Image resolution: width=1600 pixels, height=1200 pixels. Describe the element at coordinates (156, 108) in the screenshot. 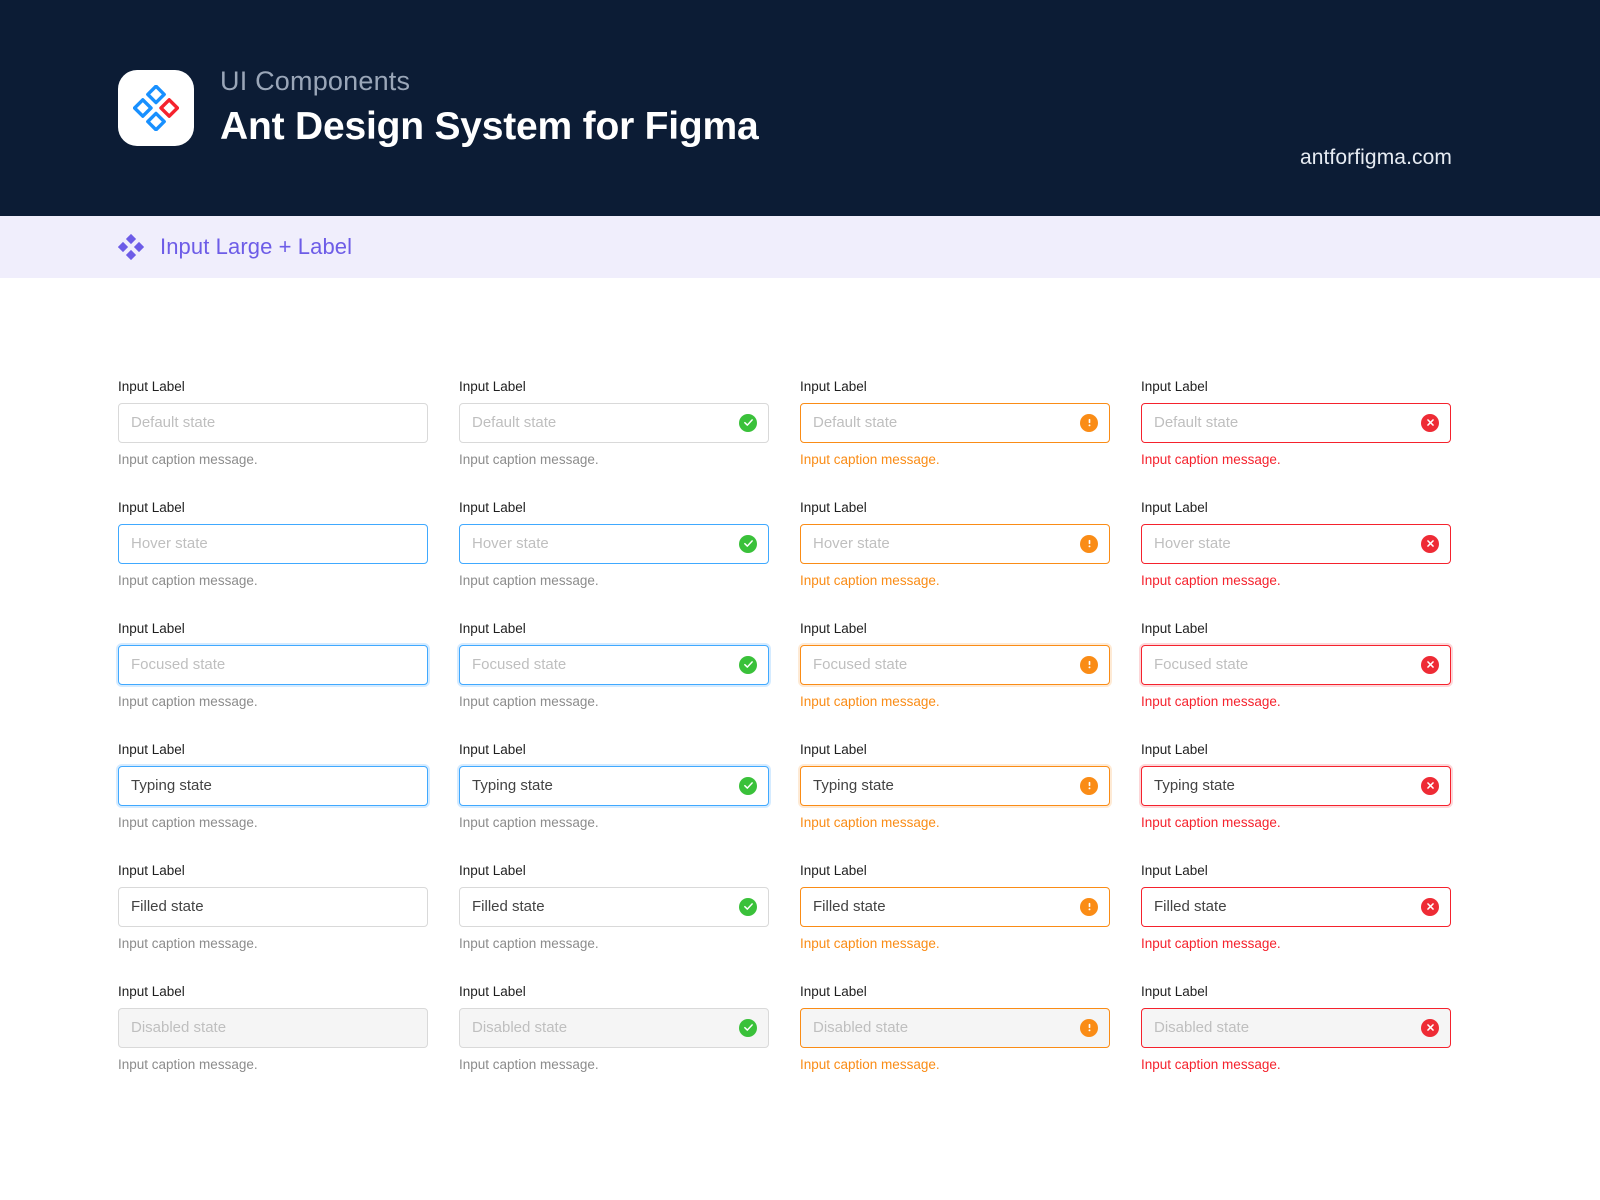

I see `app-logo-tile` at that location.